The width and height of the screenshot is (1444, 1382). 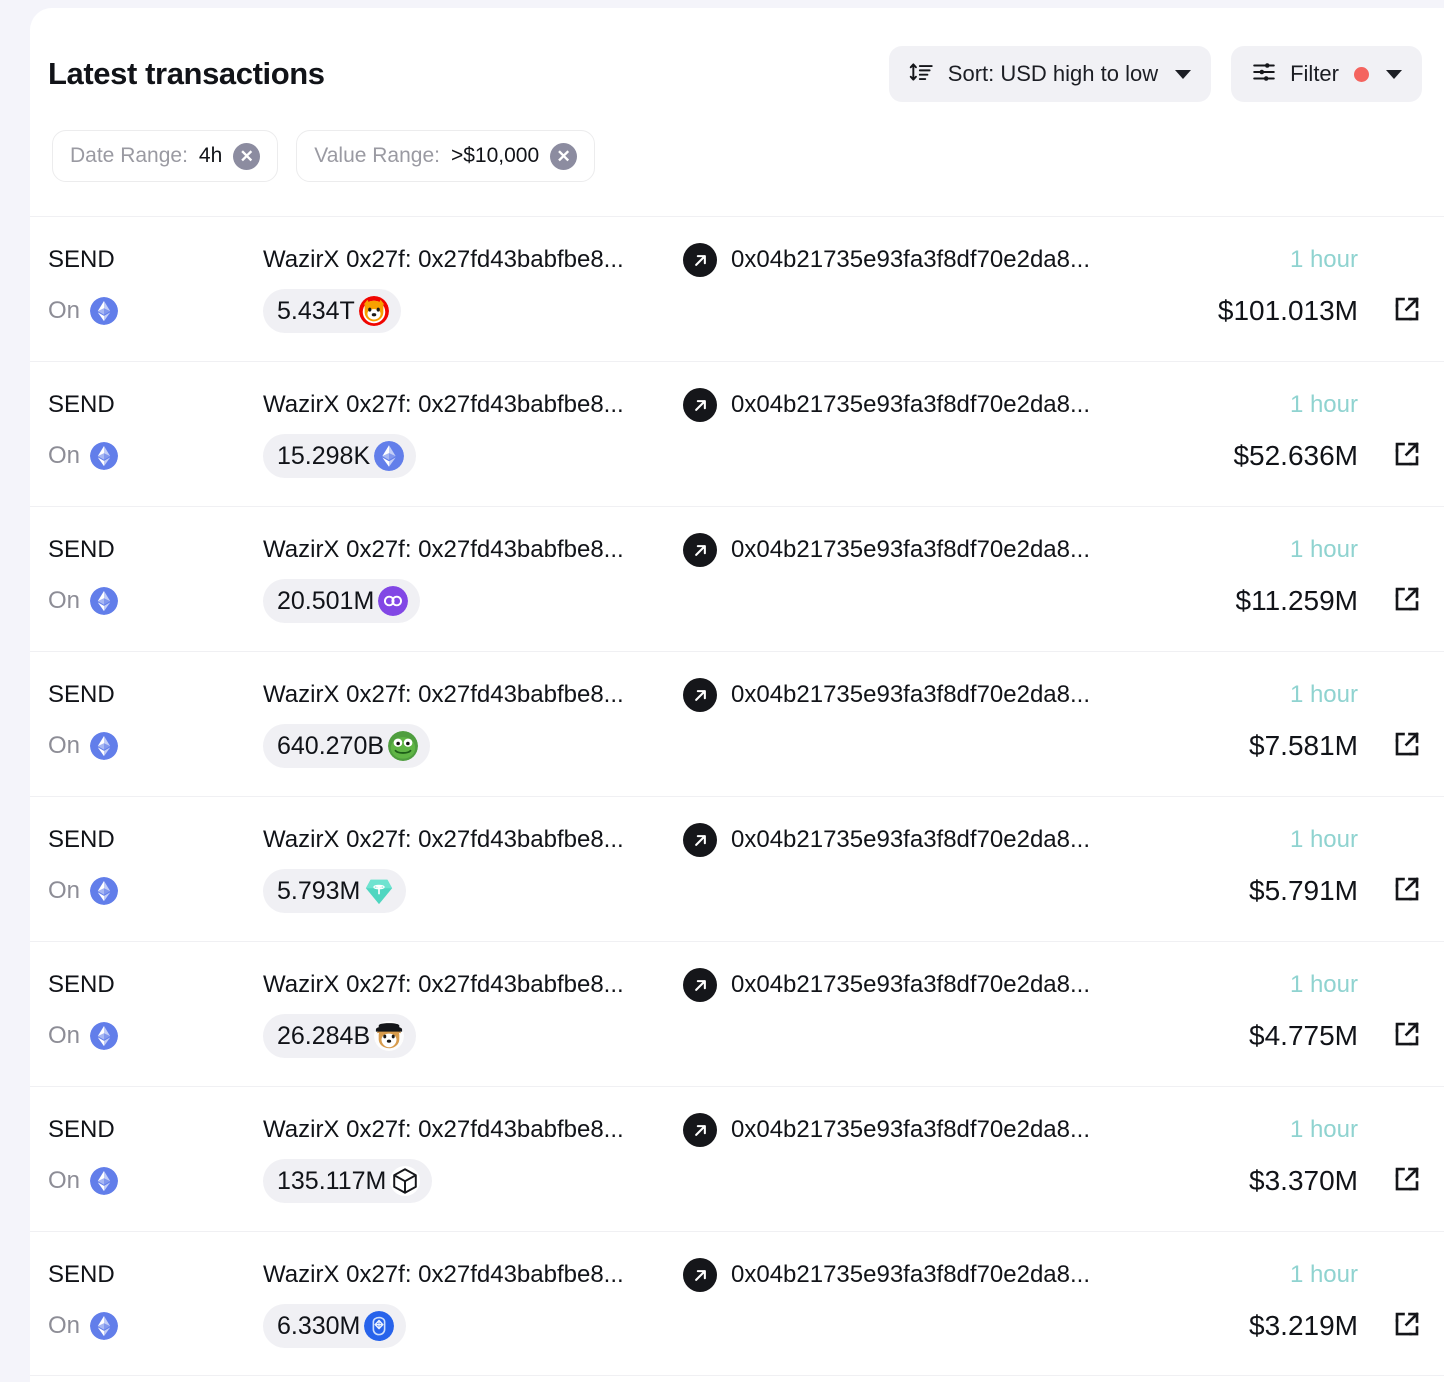 What do you see at coordinates (1053, 73) in the screenshot?
I see `sort-button-label: Sort: USD high to low` at bounding box center [1053, 73].